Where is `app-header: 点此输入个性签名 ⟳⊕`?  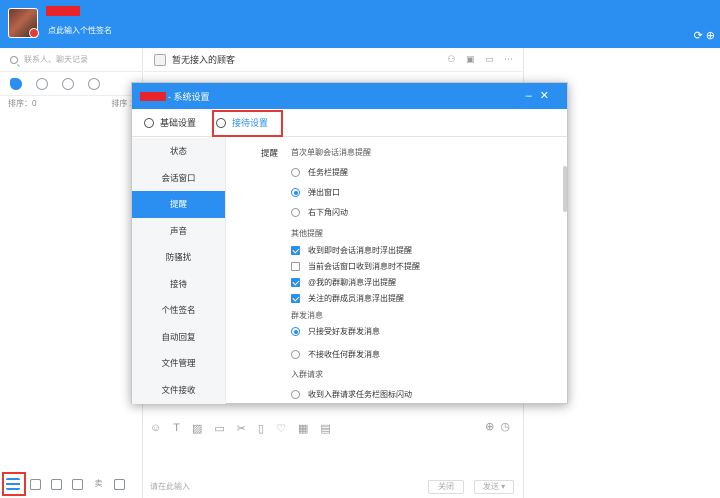
app-header: 点此输入个性签名 ⟳⊕ is located at coordinates (360, 24).